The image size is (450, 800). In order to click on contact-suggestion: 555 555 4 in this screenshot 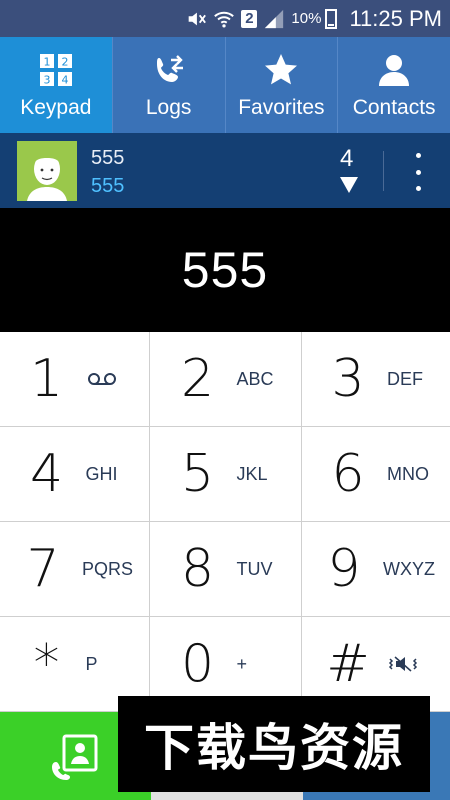, I will do `click(225, 170)`.